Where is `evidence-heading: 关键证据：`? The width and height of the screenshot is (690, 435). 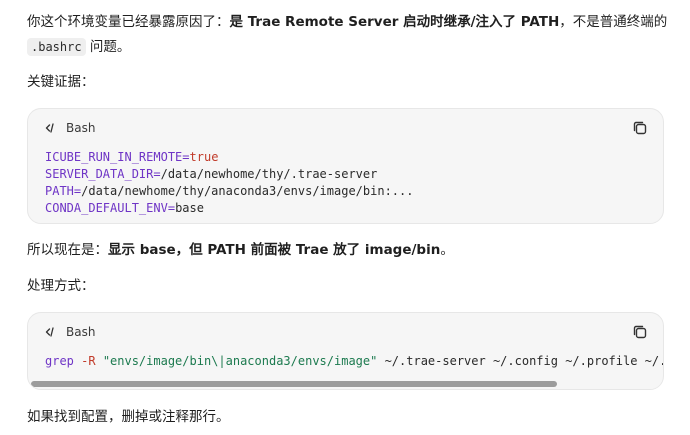
evidence-heading: 关键证据： is located at coordinates (61, 82).